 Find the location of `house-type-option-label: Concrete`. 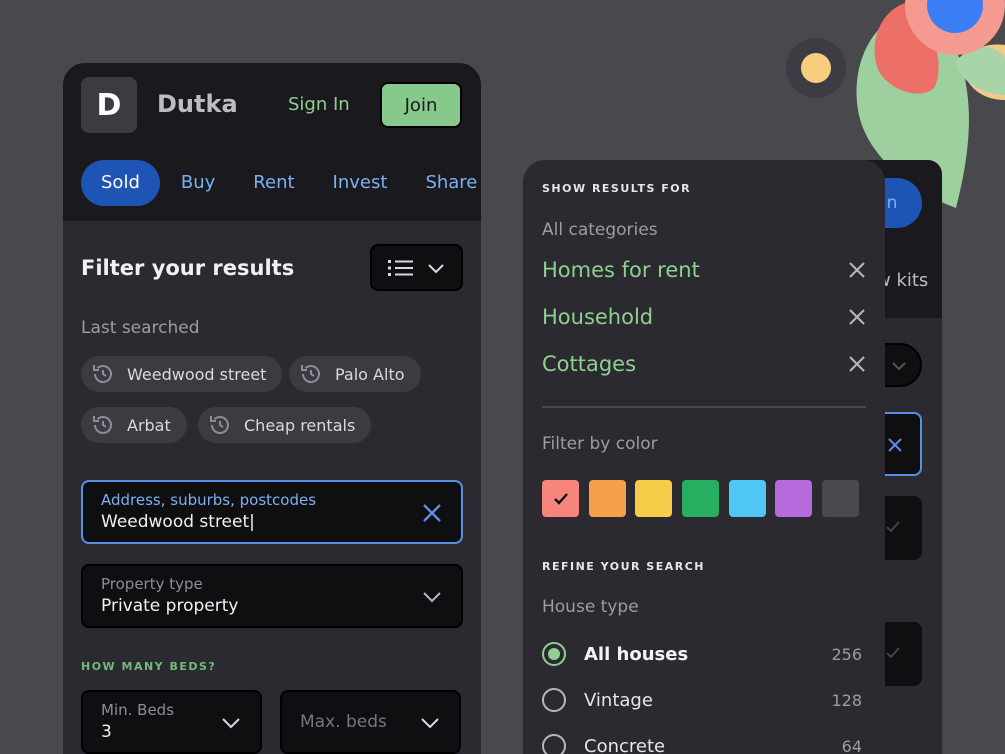

house-type-option-label: Concrete is located at coordinates (625, 744).